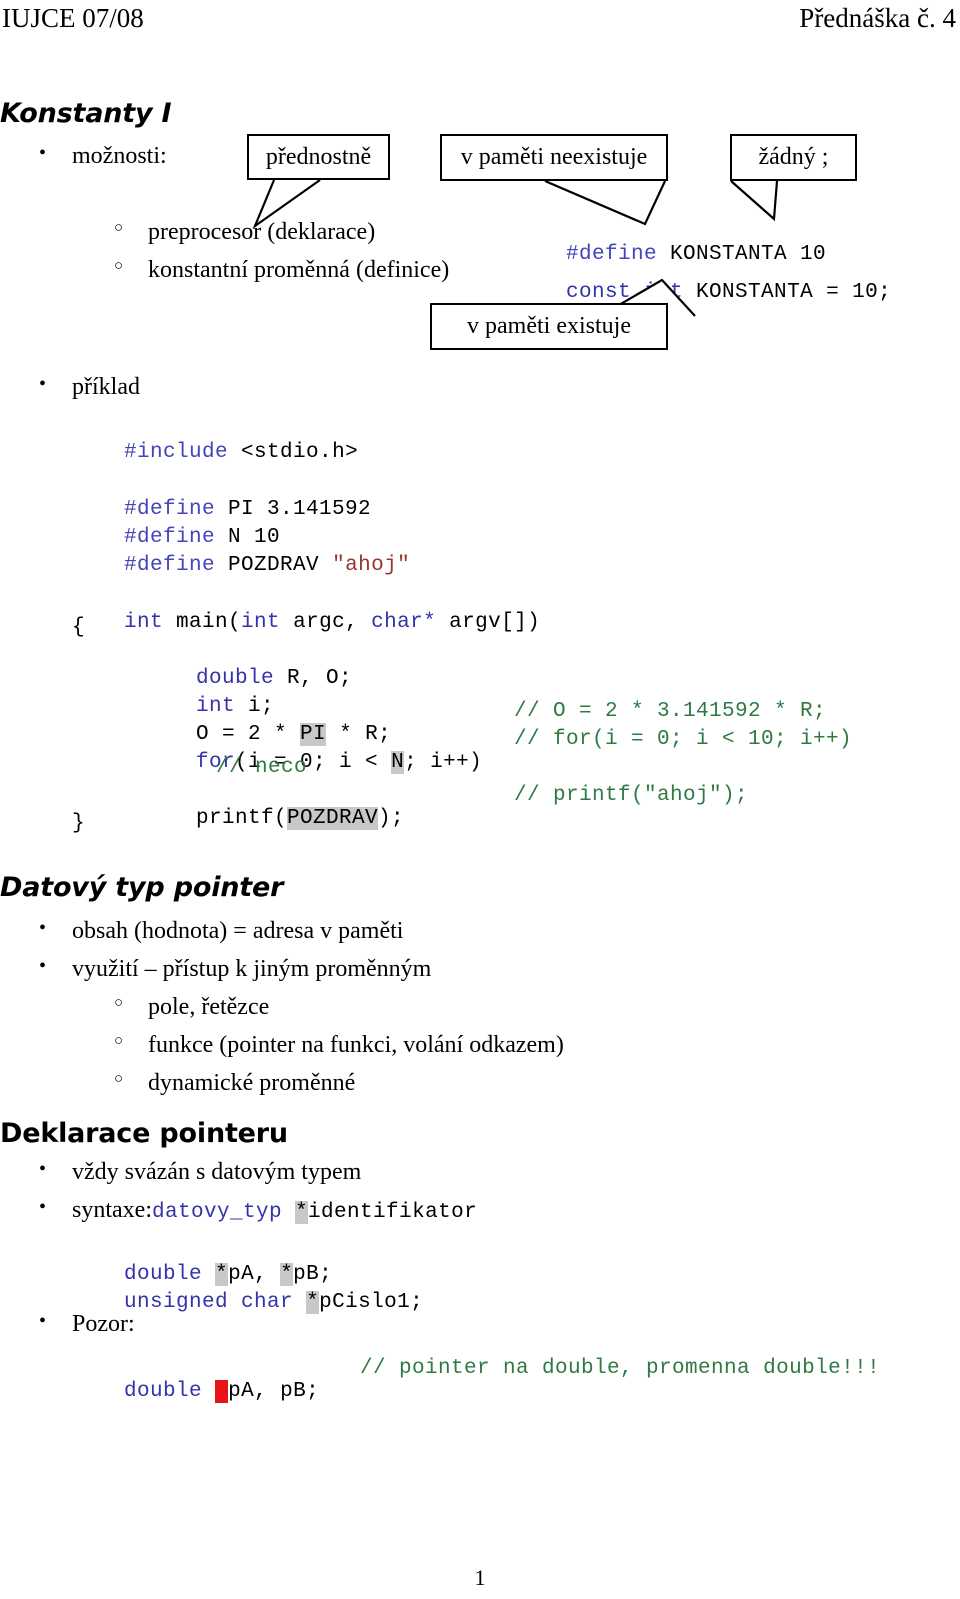 The width and height of the screenshot is (960, 1599). Describe the element at coordinates (112, 1210) in the screenshot. I see `bullet-syntaxe-label: syntaxe:` at that location.